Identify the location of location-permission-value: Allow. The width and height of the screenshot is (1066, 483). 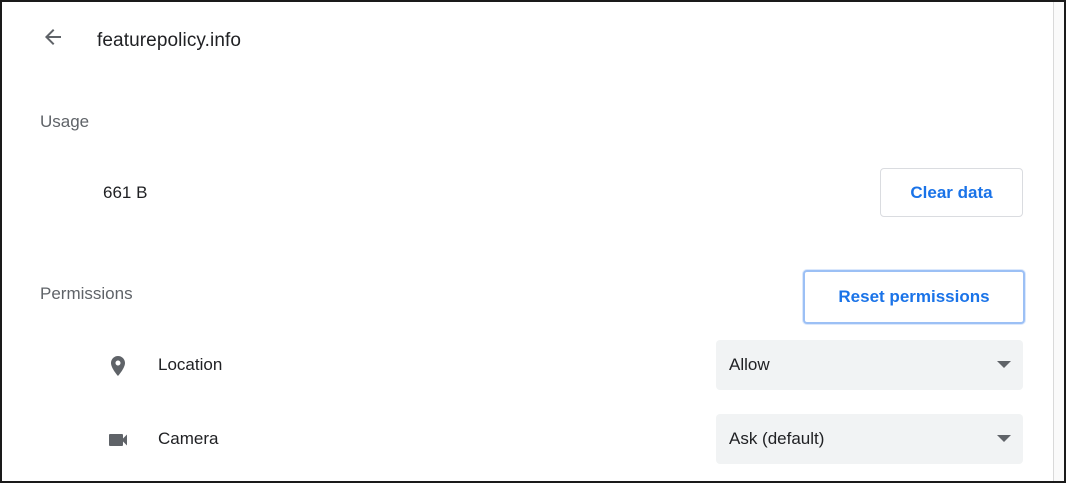
(749, 364).